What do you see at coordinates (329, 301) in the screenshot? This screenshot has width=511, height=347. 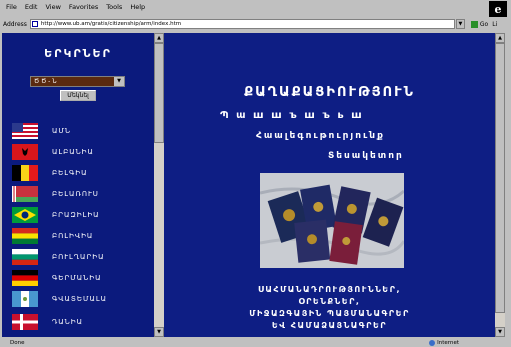 I see `bottom-line2: ՕՐԵՆՔՆԵՐ,` at bounding box center [329, 301].